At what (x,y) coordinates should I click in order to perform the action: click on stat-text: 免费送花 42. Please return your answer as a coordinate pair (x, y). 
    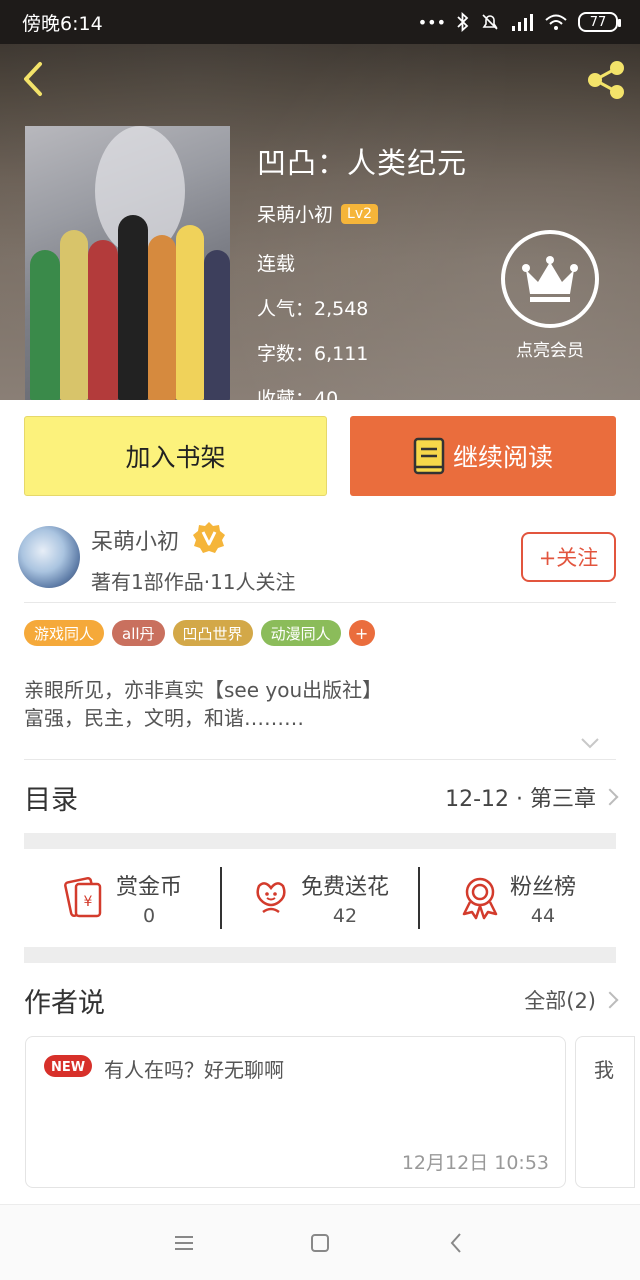
    Looking at the image, I should click on (345, 898).